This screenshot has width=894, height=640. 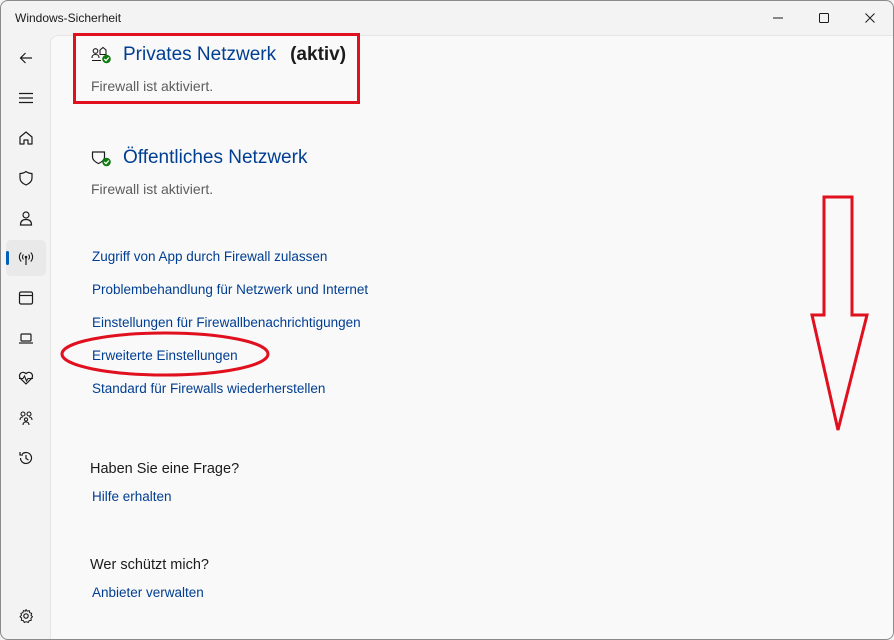 I want to click on nav-settings, so click(x=26, y=616).